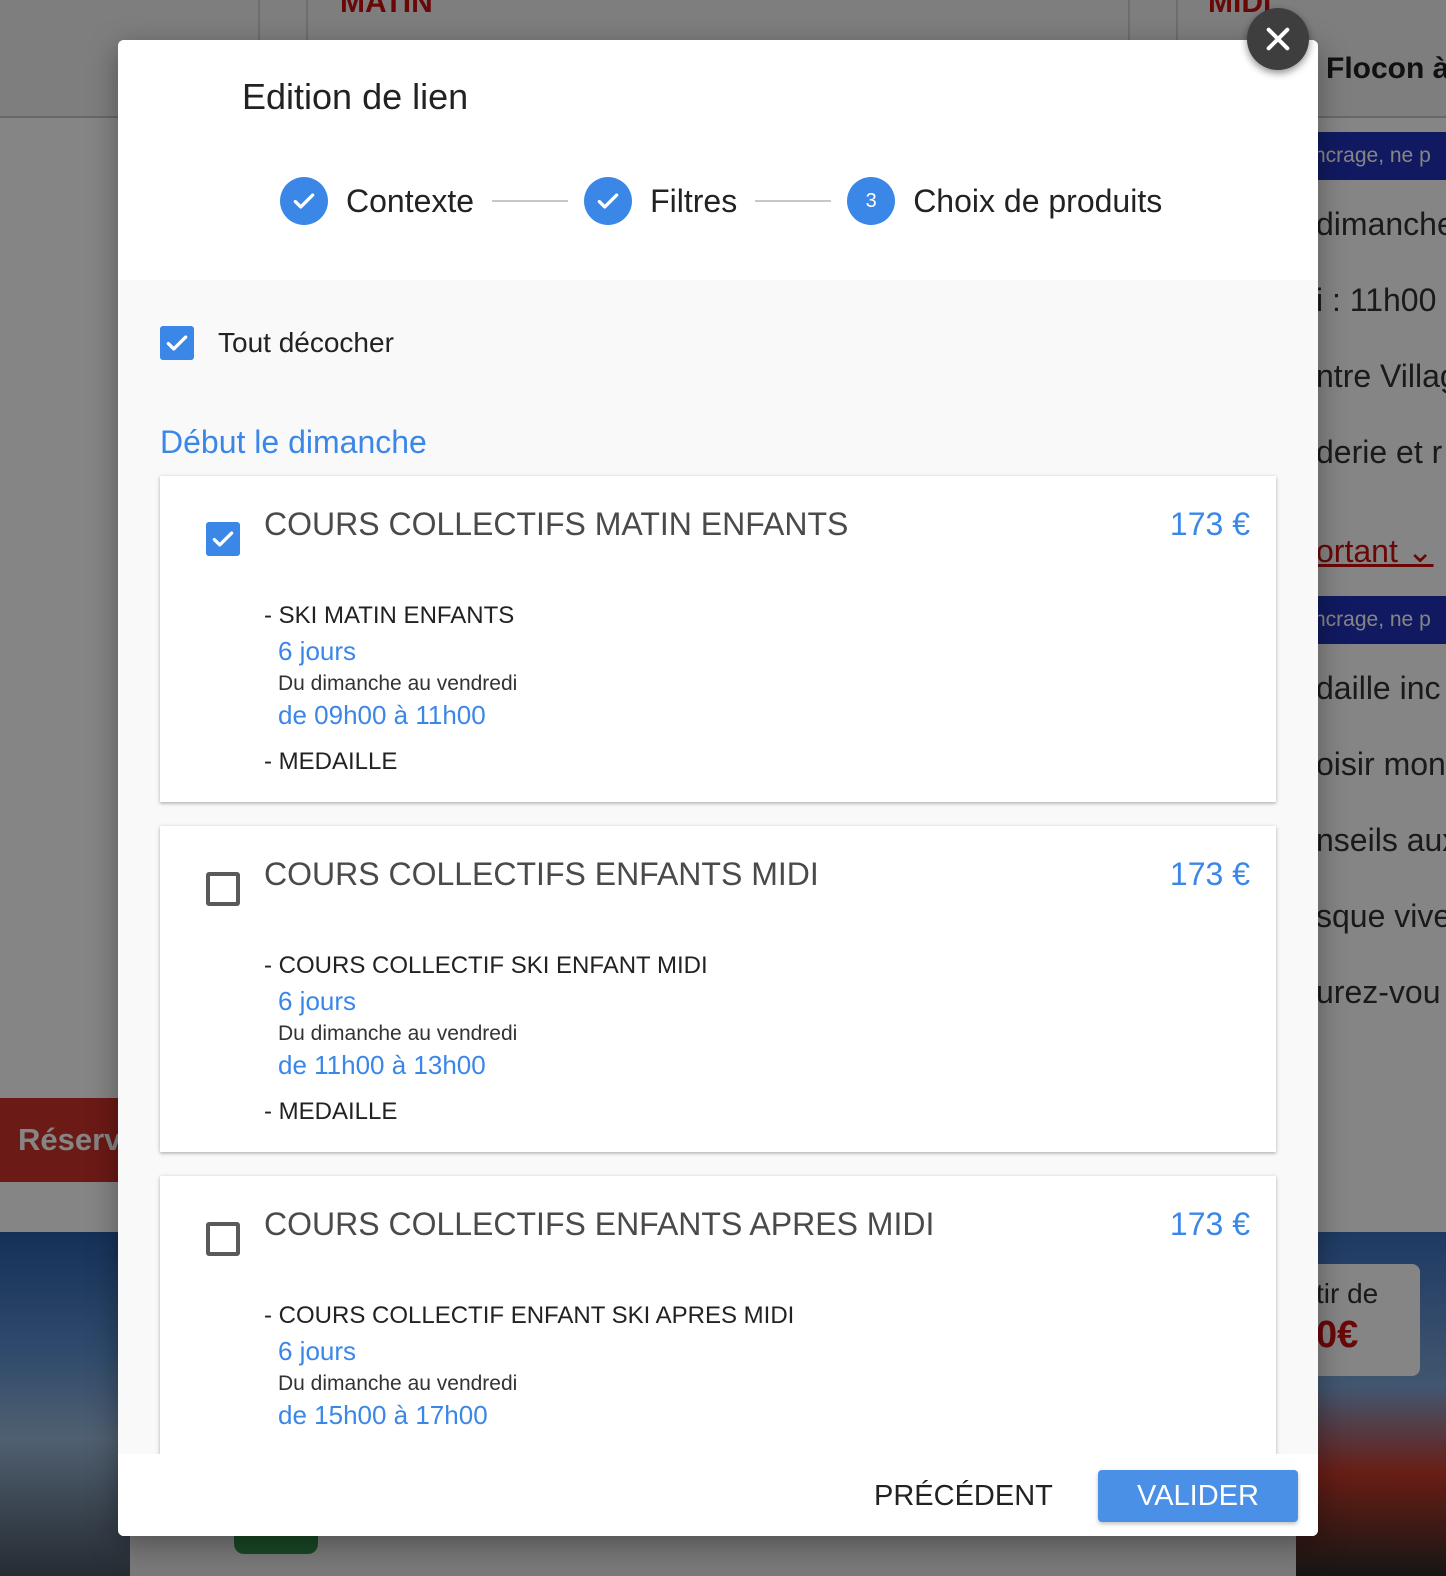 The image size is (1446, 1576). I want to click on step-filtres: Filtres, so click(660, 201).